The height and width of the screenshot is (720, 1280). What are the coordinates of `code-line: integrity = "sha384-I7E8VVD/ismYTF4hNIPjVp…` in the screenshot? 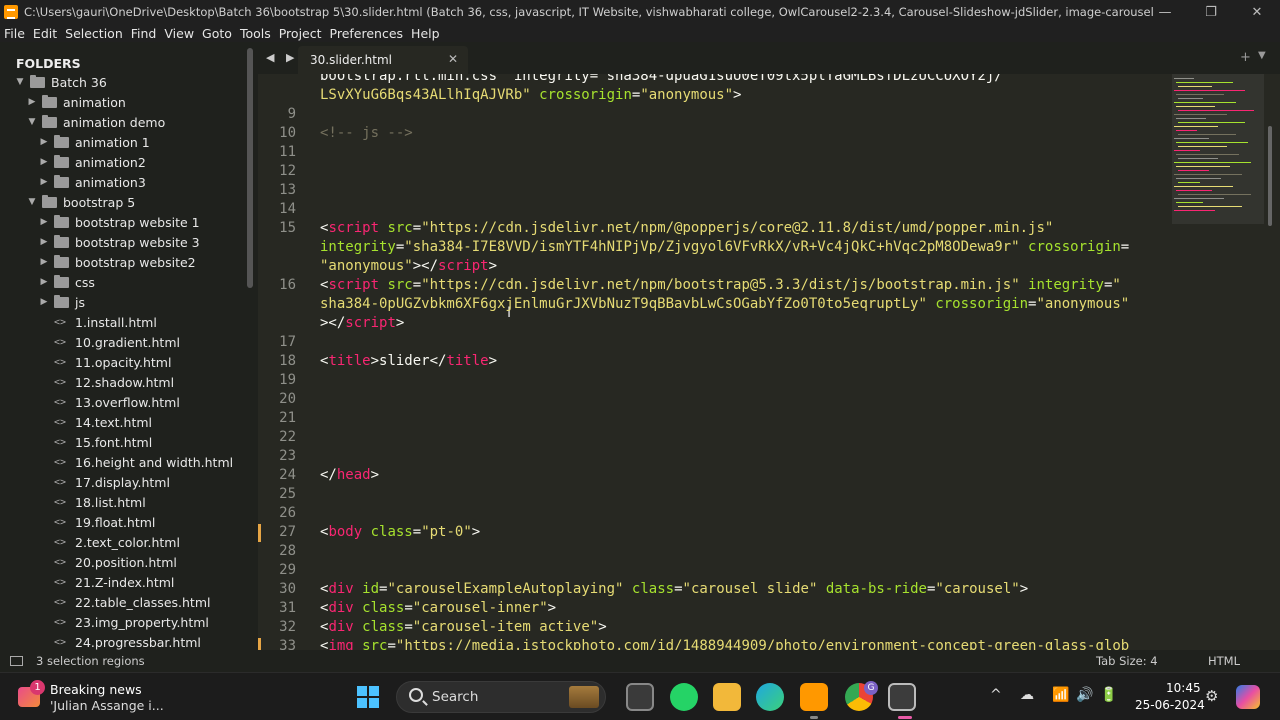 It's located at (724, 247).